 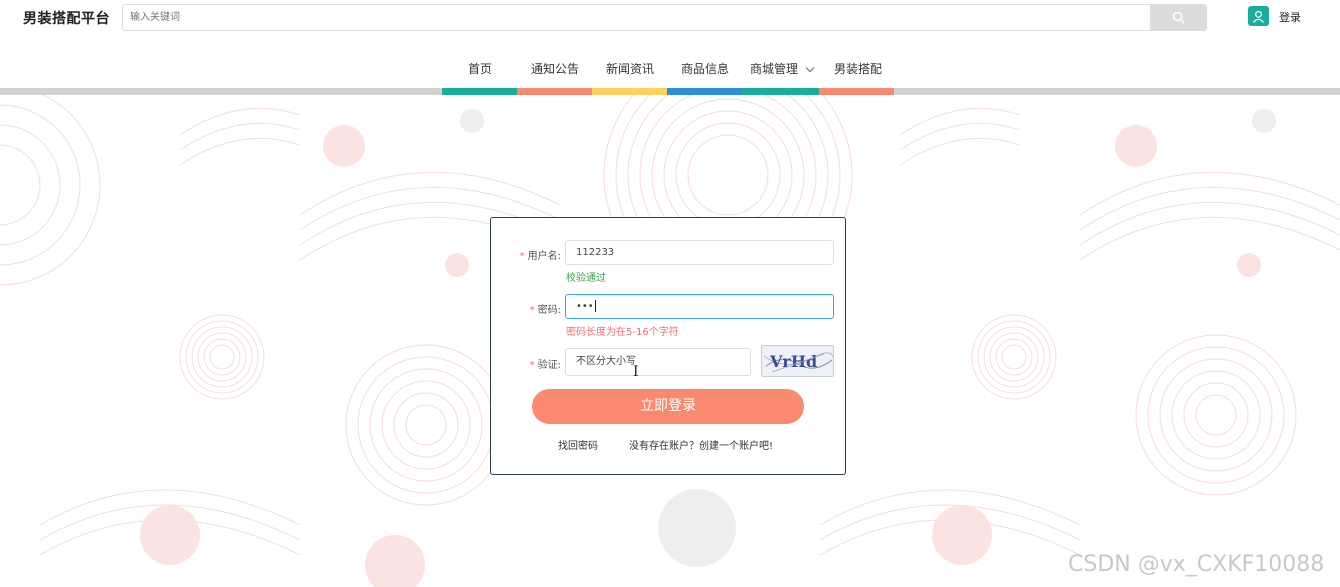 What do you see at coordinates (578, 444) in the screenshot?
I see `forgot-password-link: 找回密码` at bounding box center [578, 444].